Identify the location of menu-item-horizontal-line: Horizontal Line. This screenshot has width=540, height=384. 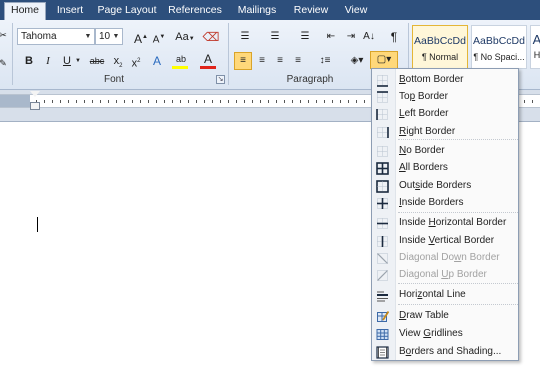
(445, 295).